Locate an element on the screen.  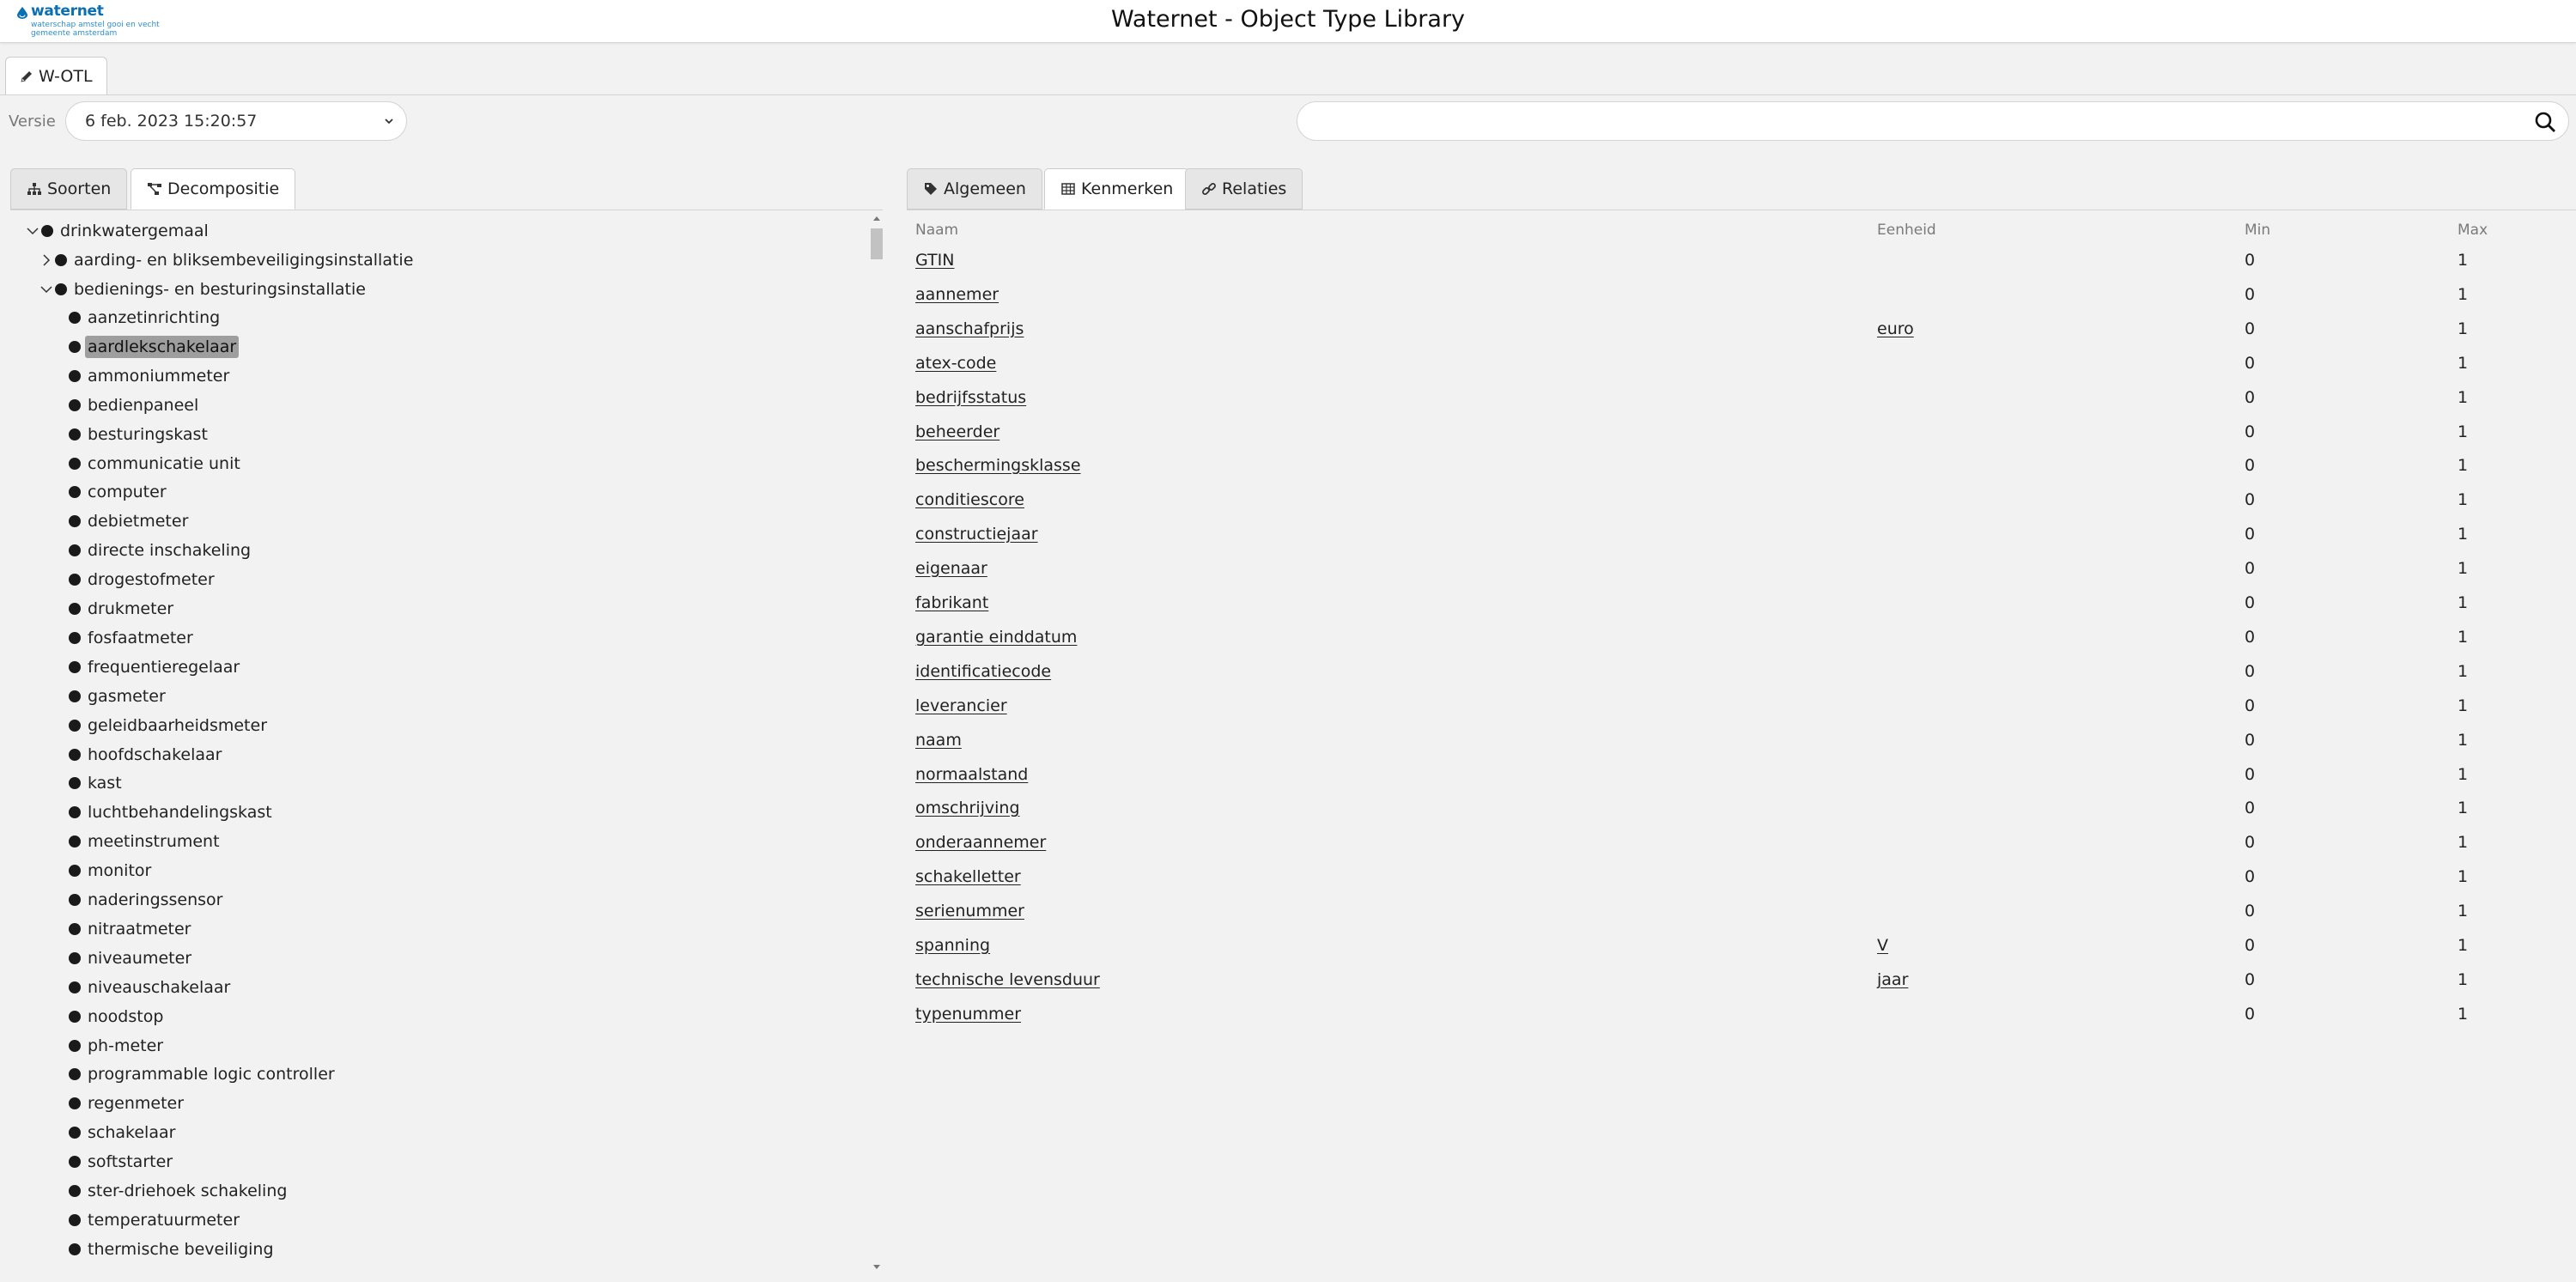
chevron-right-icon is located at coordinates (46, 260).